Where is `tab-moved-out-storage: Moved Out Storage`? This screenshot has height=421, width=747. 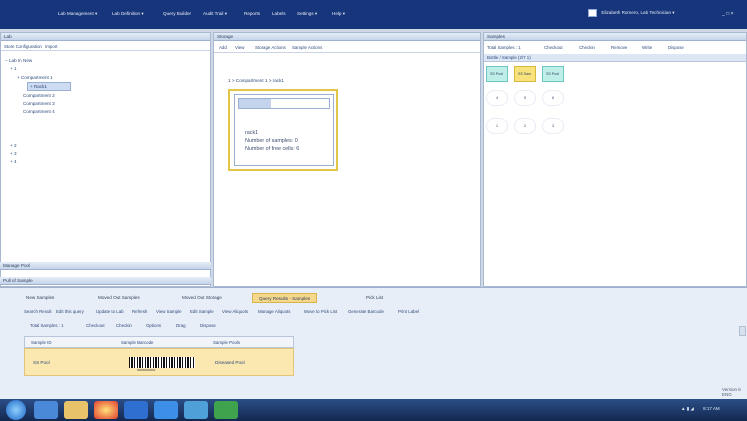 tab-moved-out-storage: Moved Out Storage is located at coordinates (202, 298).